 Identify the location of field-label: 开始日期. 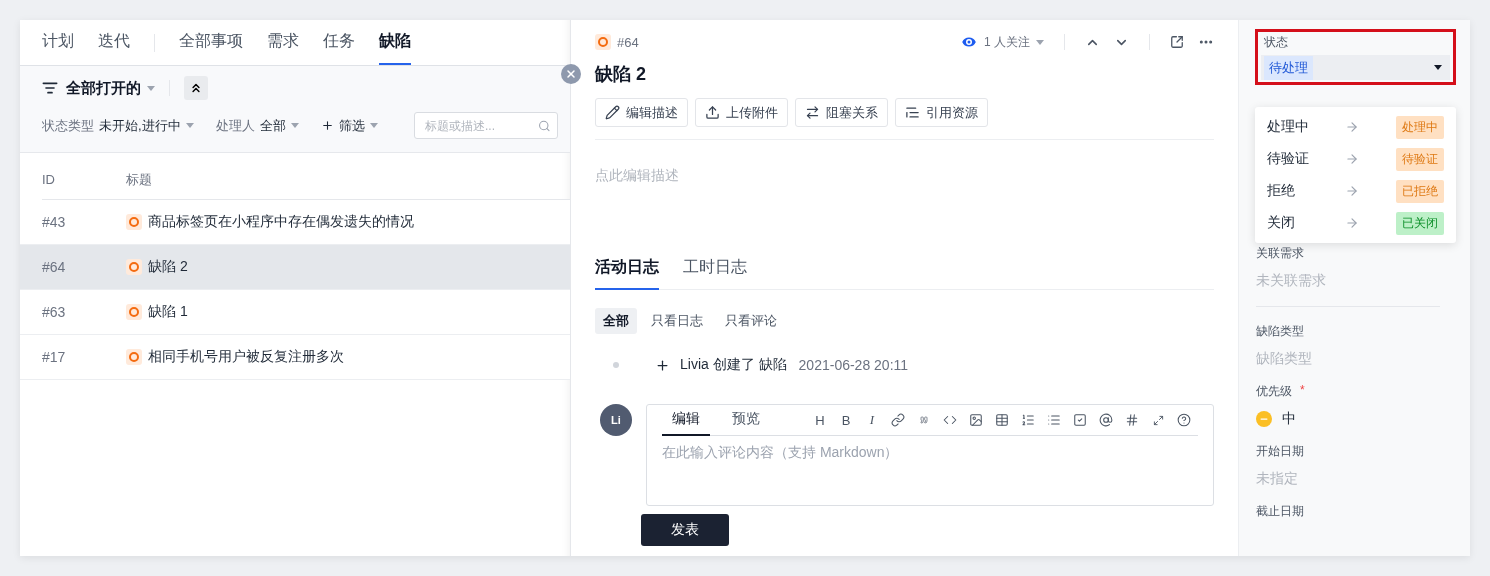
(1280, 451).